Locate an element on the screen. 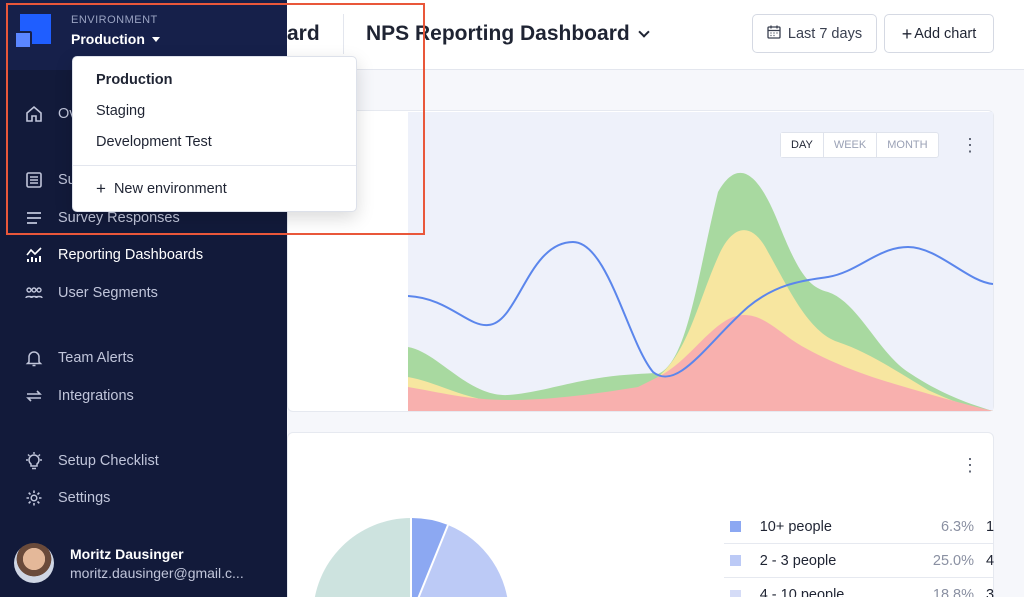  add-chart-button: + Add chart is located at coordinates (939, 33).